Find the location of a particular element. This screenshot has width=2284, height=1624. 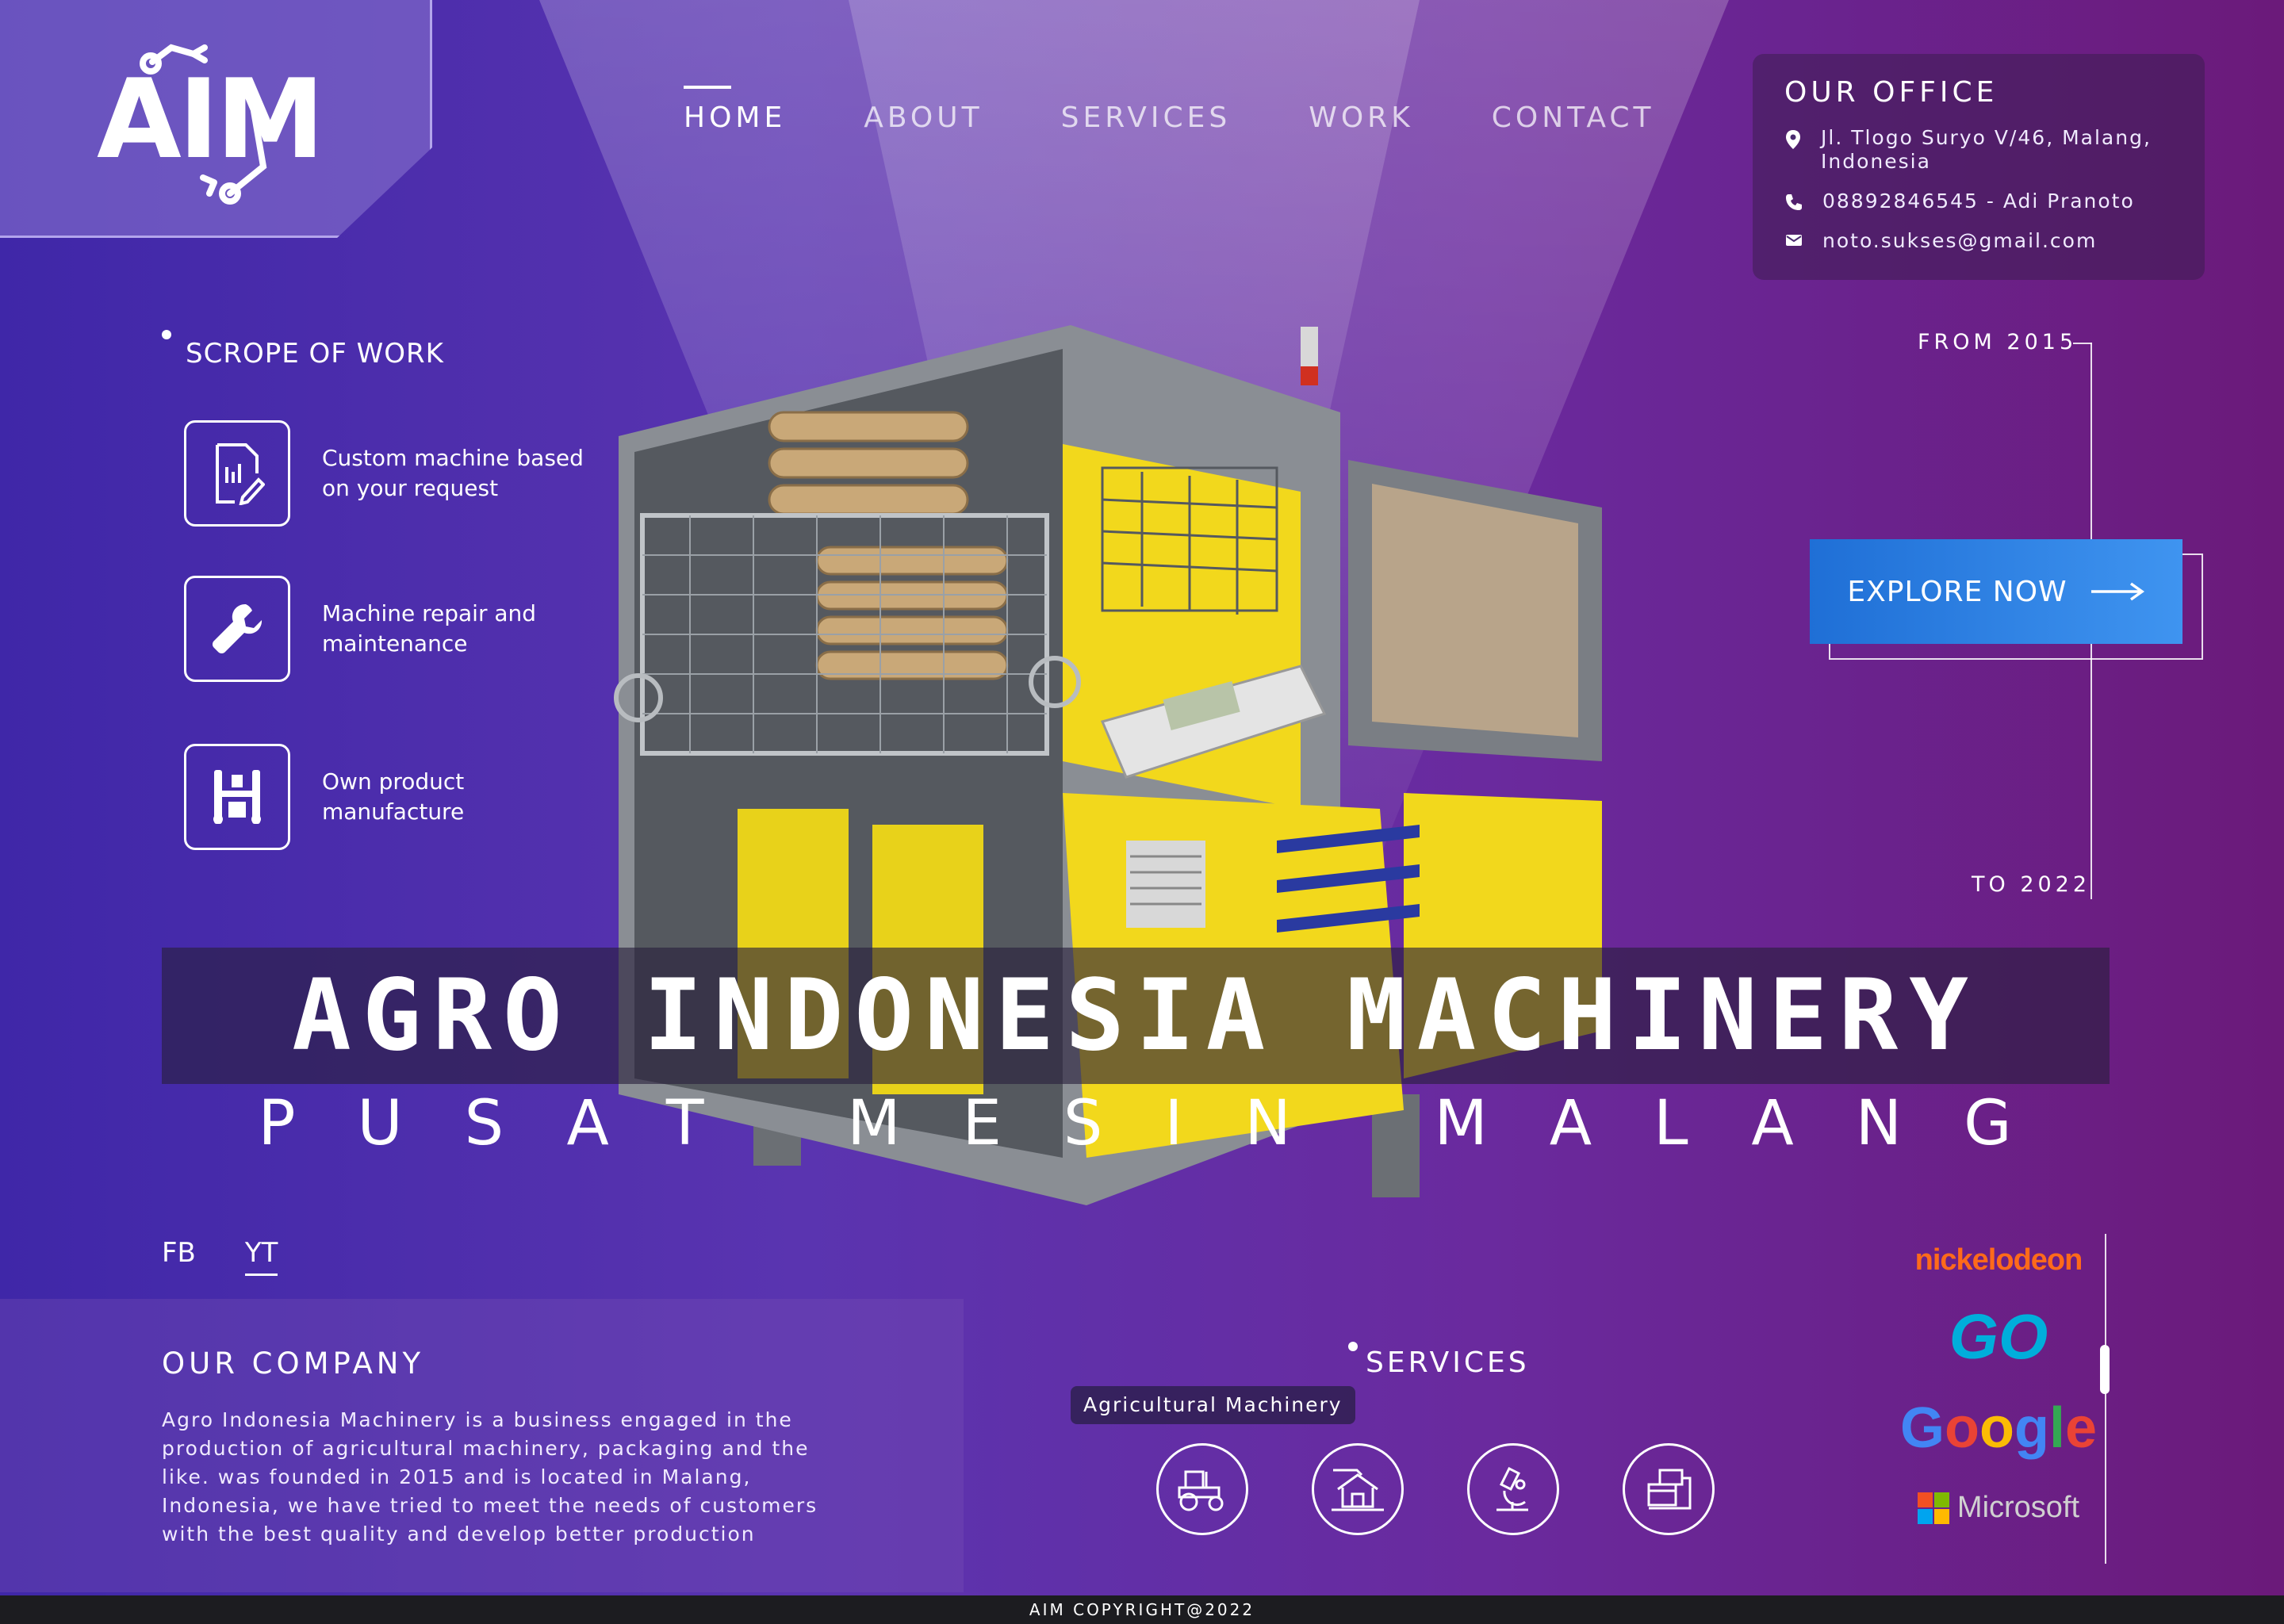

go-logo: GO is located at coordinates (1998, 1336).